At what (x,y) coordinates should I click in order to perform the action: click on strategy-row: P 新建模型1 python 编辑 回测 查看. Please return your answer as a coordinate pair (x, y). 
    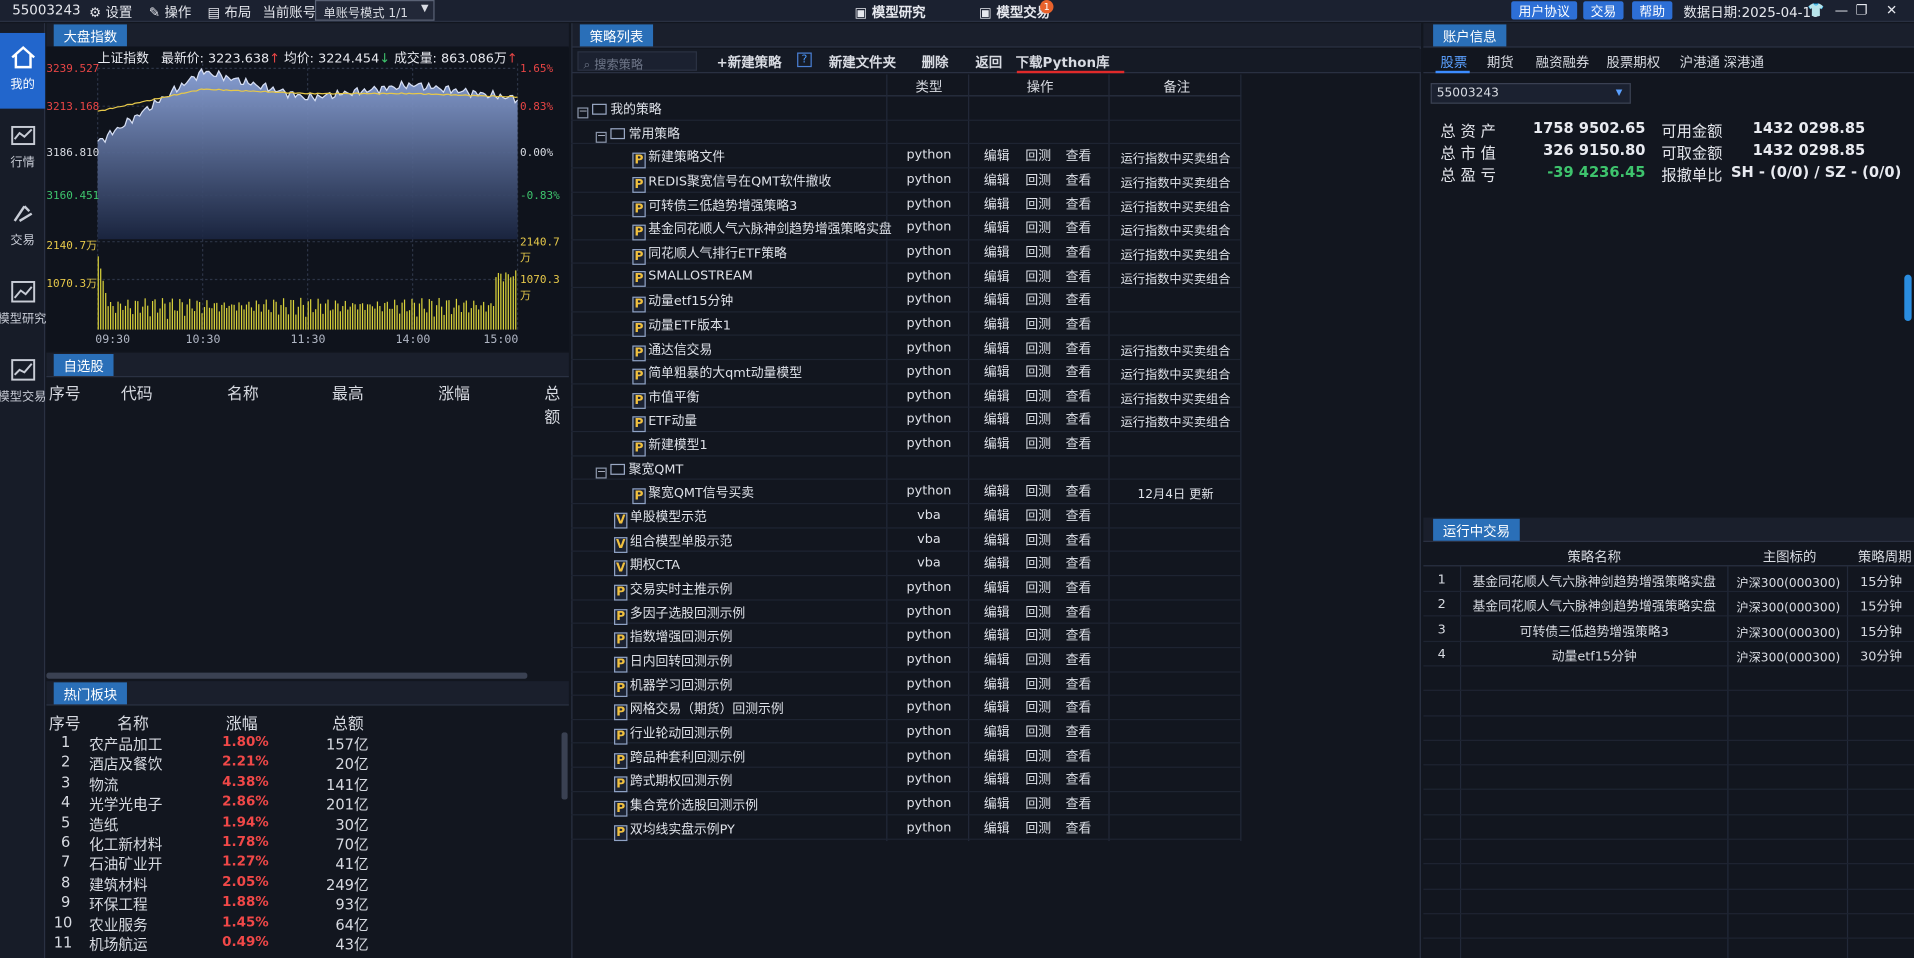
    Looking at the image, I should click on (906, 444).